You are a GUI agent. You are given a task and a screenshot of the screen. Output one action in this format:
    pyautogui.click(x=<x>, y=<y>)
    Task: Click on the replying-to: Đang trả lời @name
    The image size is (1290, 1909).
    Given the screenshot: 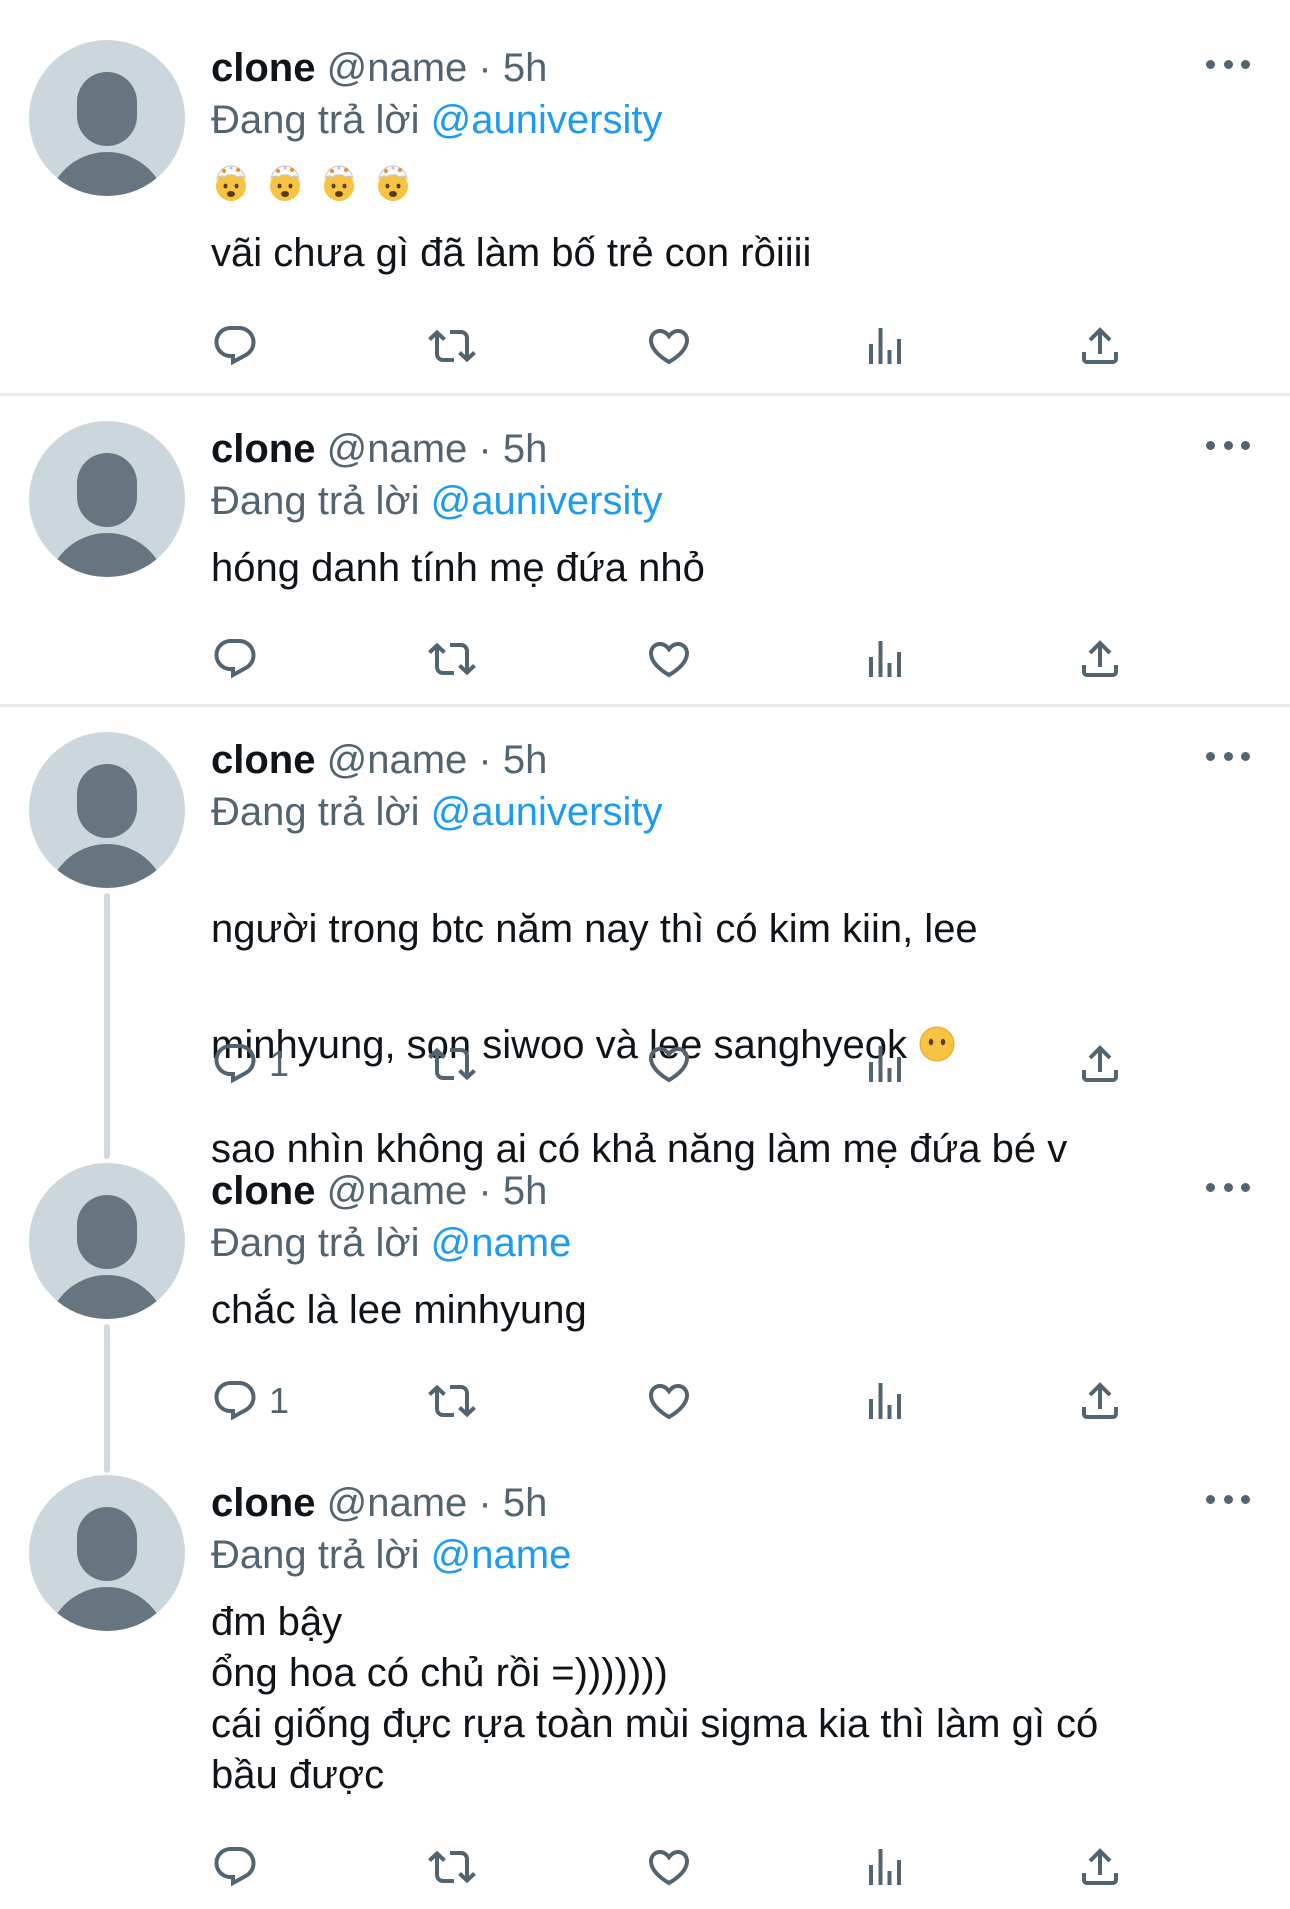 What is the action you would take?
    pyautogui.click(x=391, y=1243)
    